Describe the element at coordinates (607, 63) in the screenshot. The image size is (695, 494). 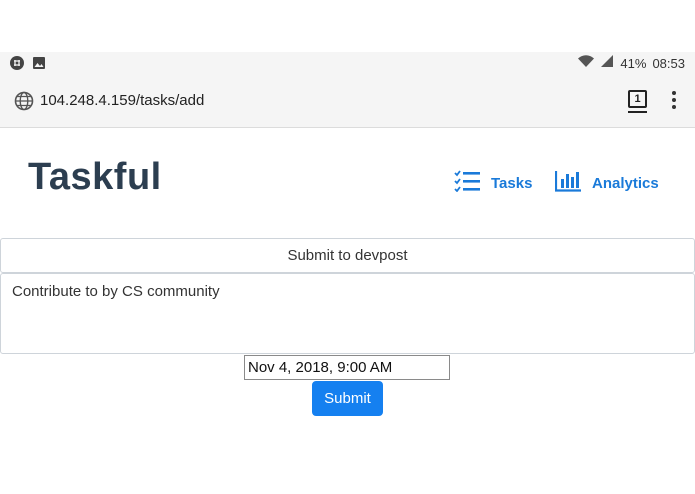
I see `signal-icon` at that location.